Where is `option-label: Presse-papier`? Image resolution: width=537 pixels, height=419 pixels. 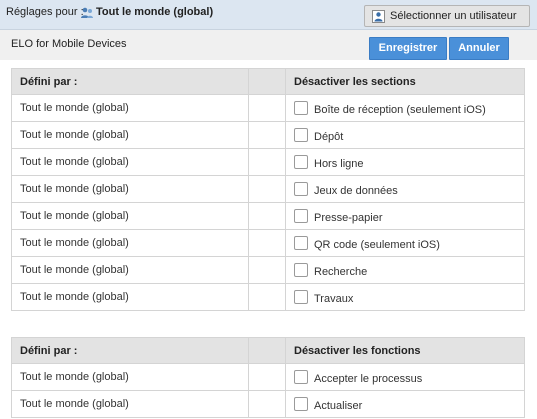
option-label: Presse-papier is located at coordinates (348, 217).